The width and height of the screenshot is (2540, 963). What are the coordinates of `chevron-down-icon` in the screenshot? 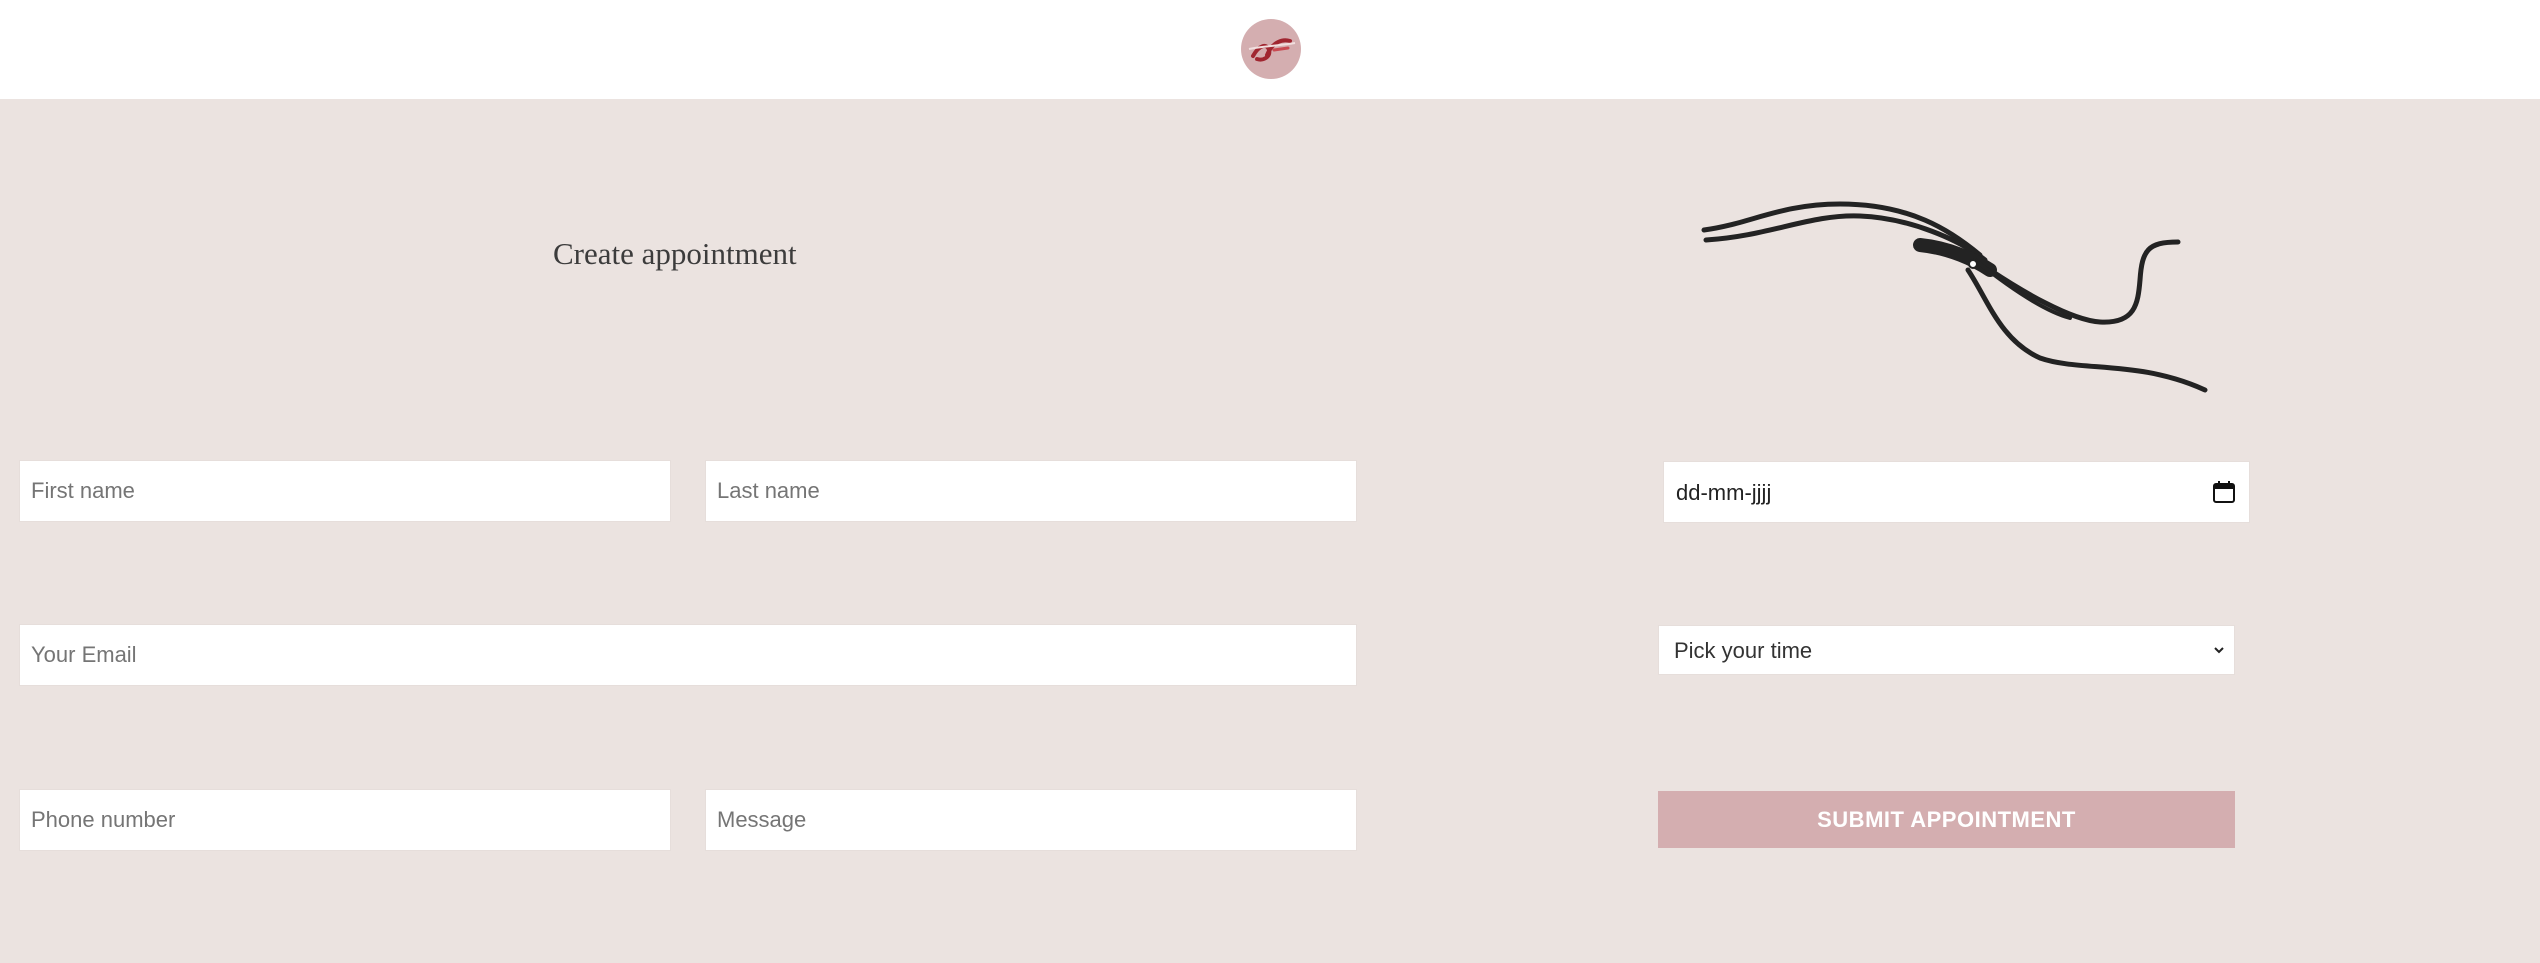 It's located at (2219, 650).